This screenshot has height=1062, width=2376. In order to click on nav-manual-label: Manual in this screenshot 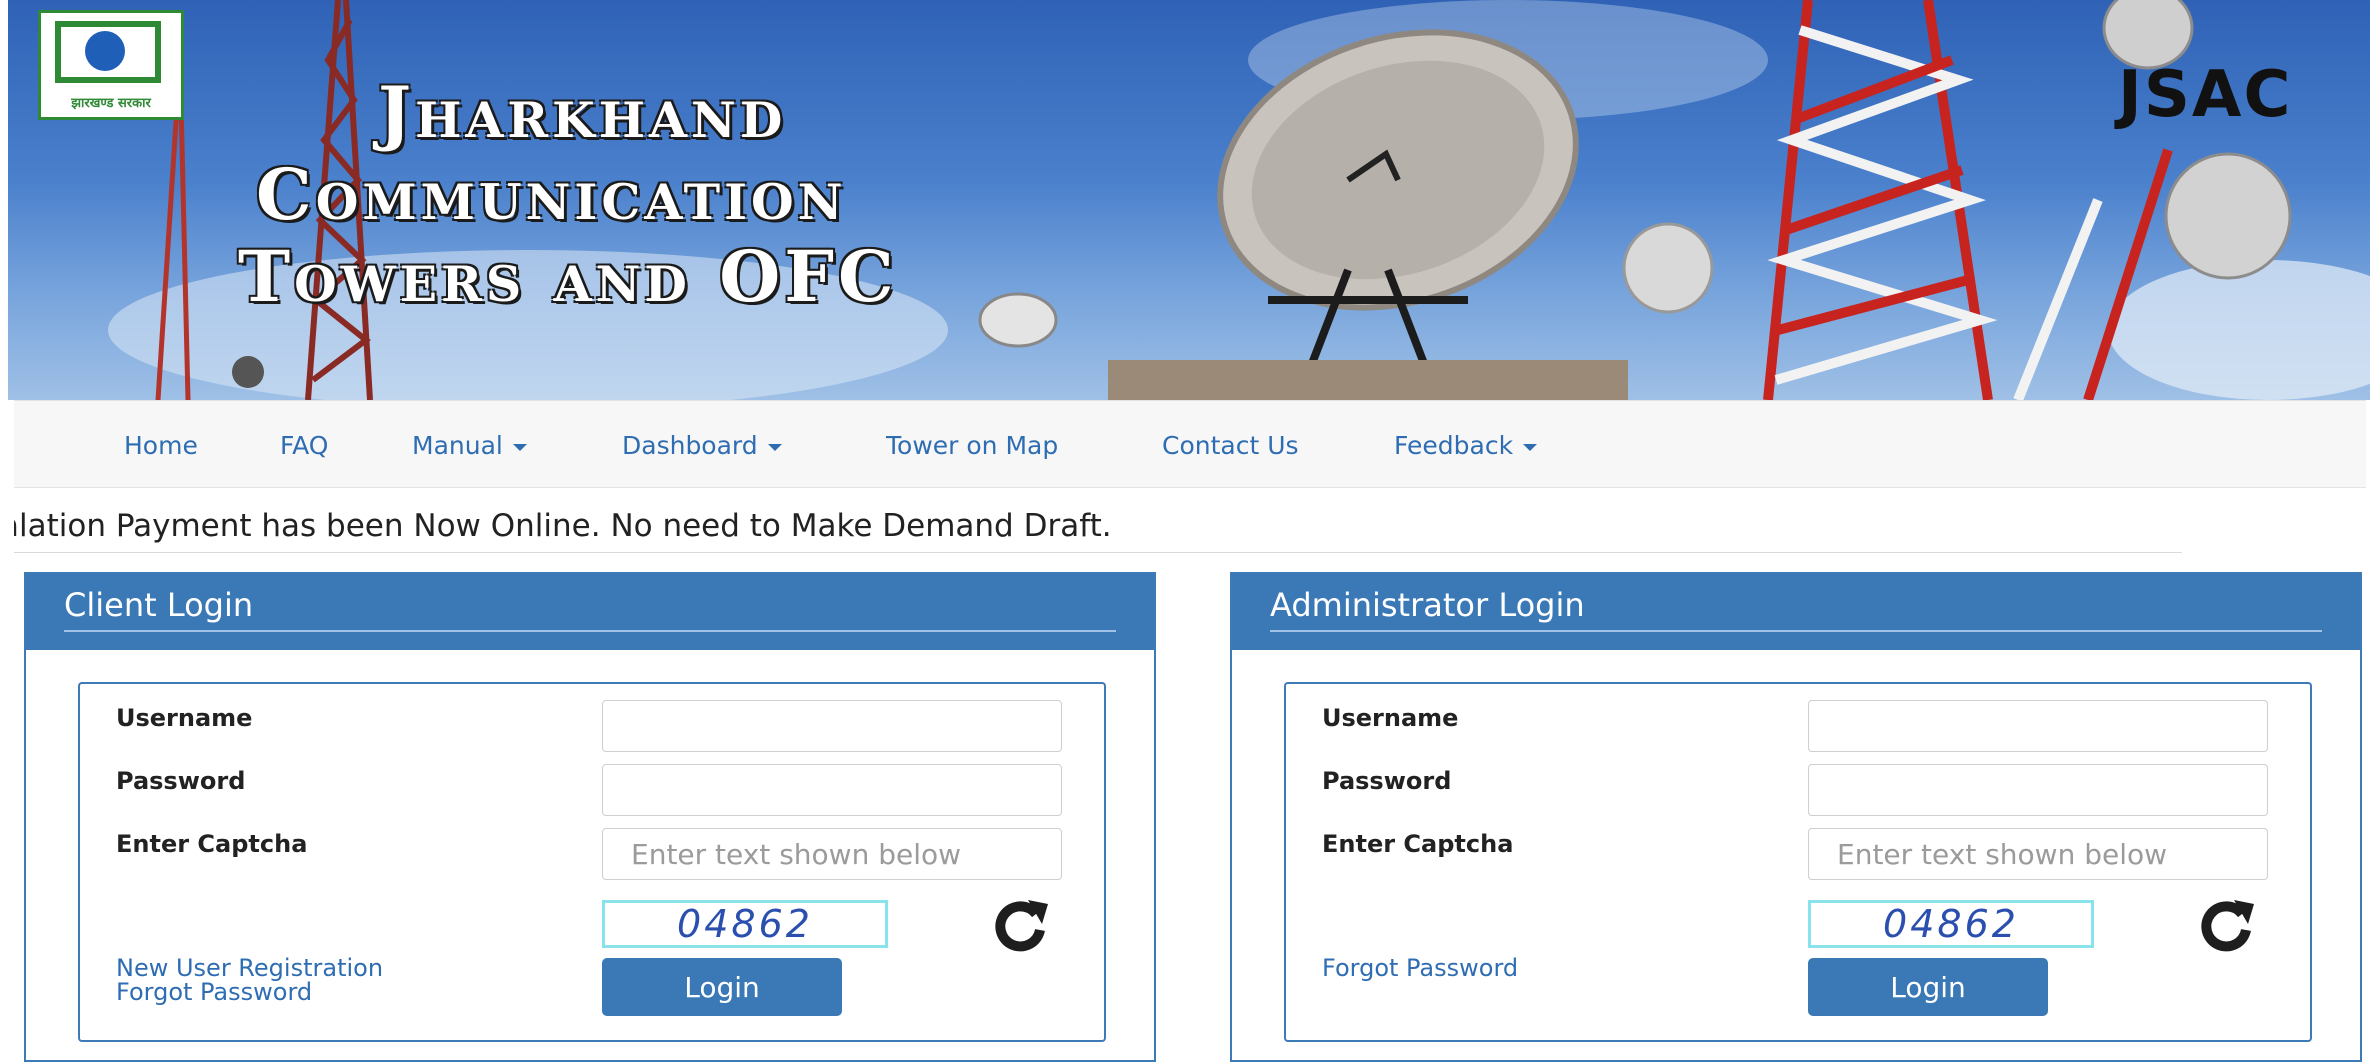, I will do `click(457, 445)`.